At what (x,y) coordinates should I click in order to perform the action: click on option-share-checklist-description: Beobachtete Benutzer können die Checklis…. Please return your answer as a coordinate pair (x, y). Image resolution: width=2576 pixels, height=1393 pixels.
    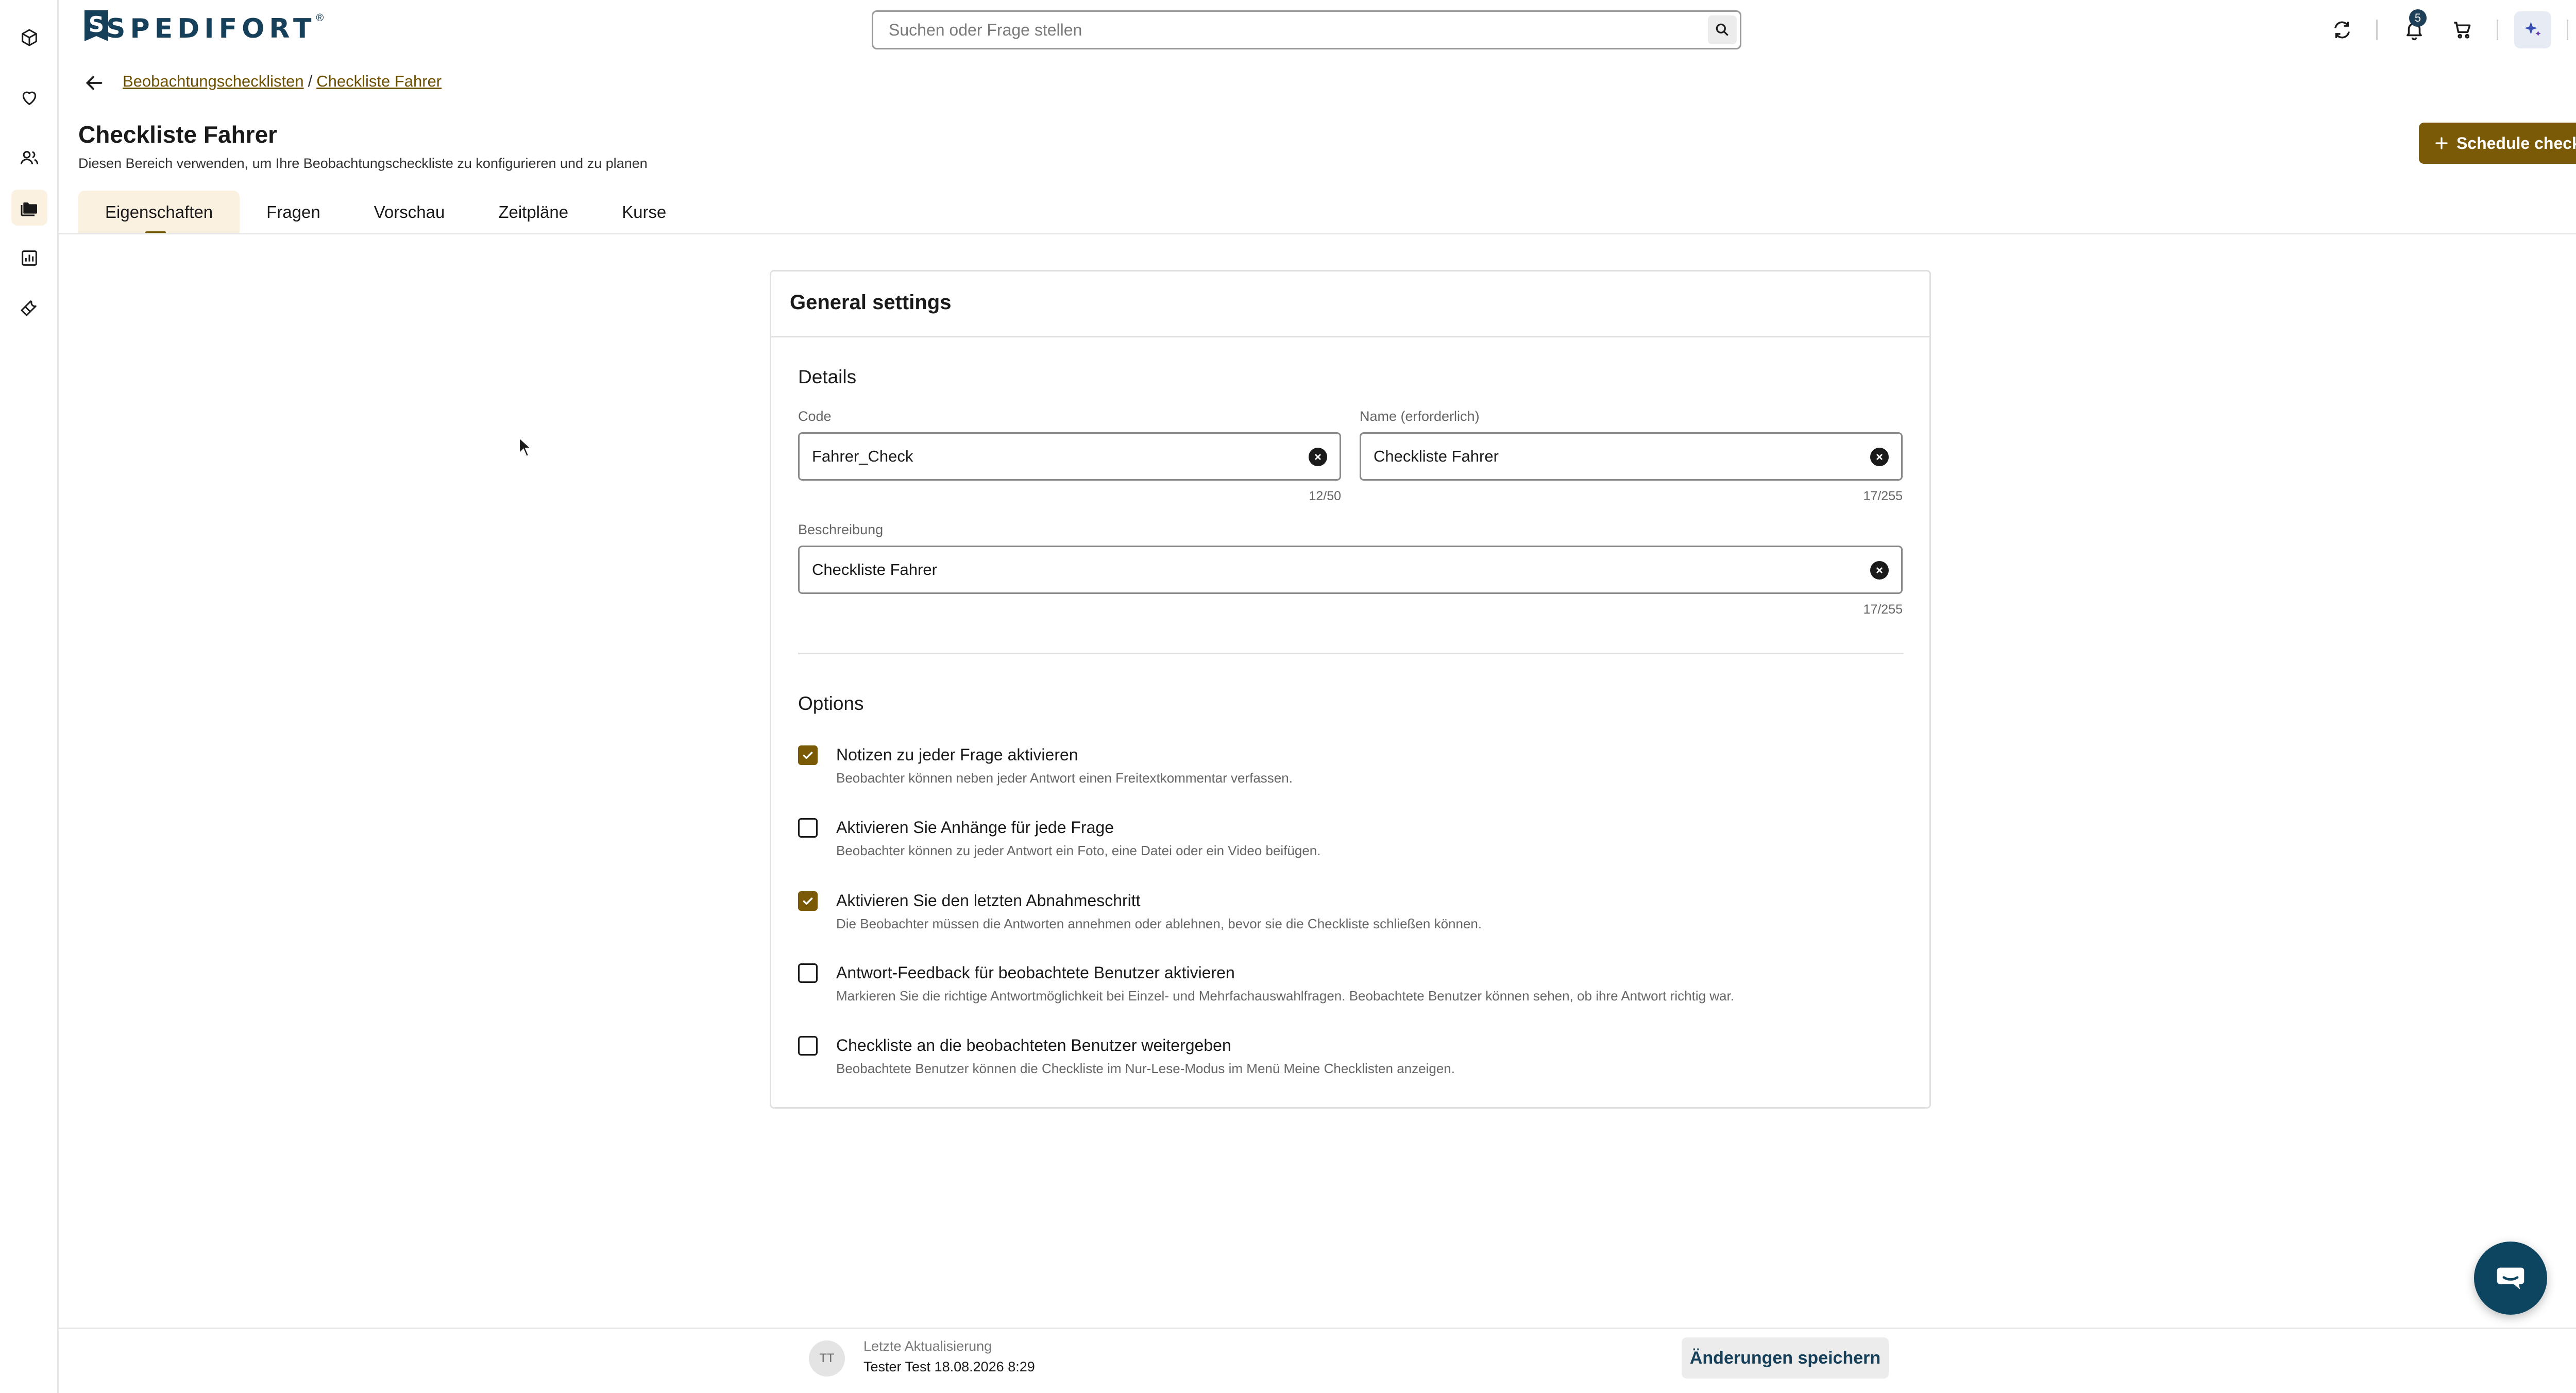
    Looking at the image, I should click on (1145, 1068).